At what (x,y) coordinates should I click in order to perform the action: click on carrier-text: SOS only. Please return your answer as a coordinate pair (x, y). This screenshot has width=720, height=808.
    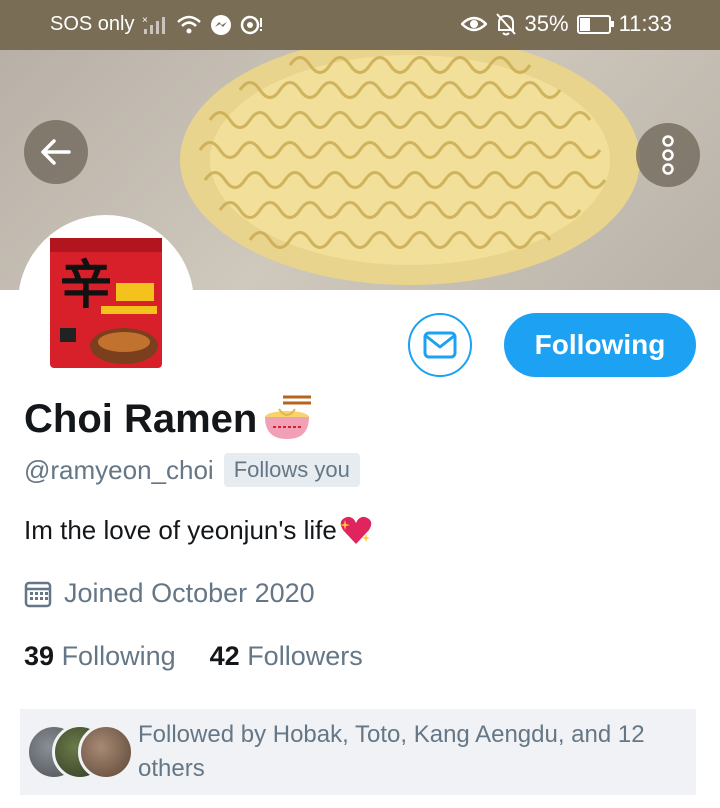
    Looking at the image, I should click on (92, 24).